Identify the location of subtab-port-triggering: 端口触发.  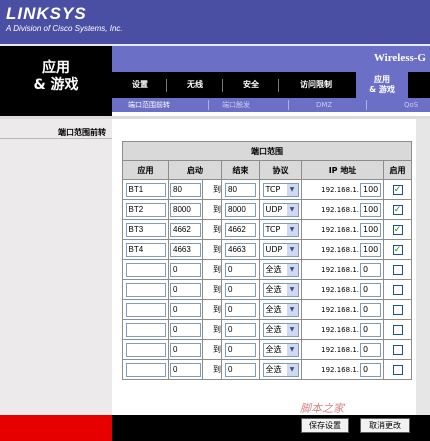
(236, 105).